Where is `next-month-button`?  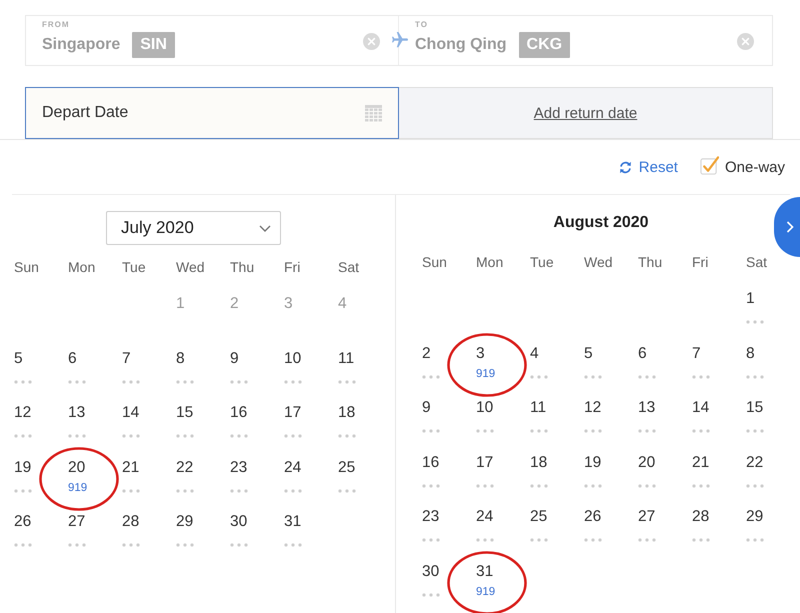
next-month-button is located at coordinates (787, 227).